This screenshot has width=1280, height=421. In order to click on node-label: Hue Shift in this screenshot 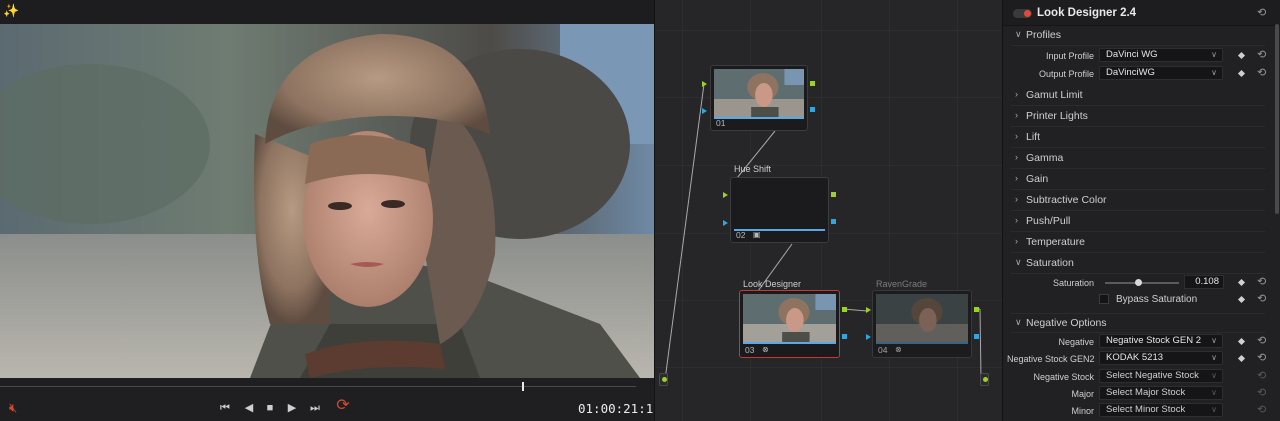, I will do `click(753, 169)`.